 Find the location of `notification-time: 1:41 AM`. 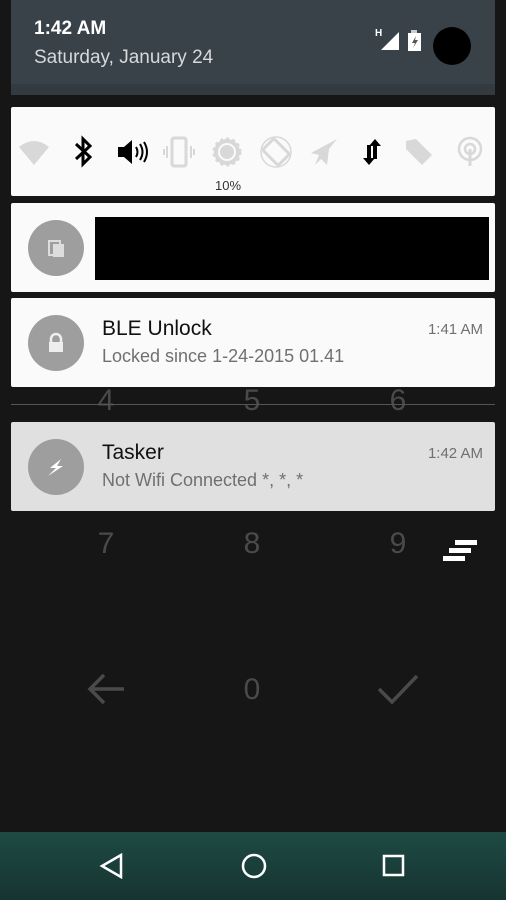

notification-time: 1:41 AM is located at coordinates (455, 329).